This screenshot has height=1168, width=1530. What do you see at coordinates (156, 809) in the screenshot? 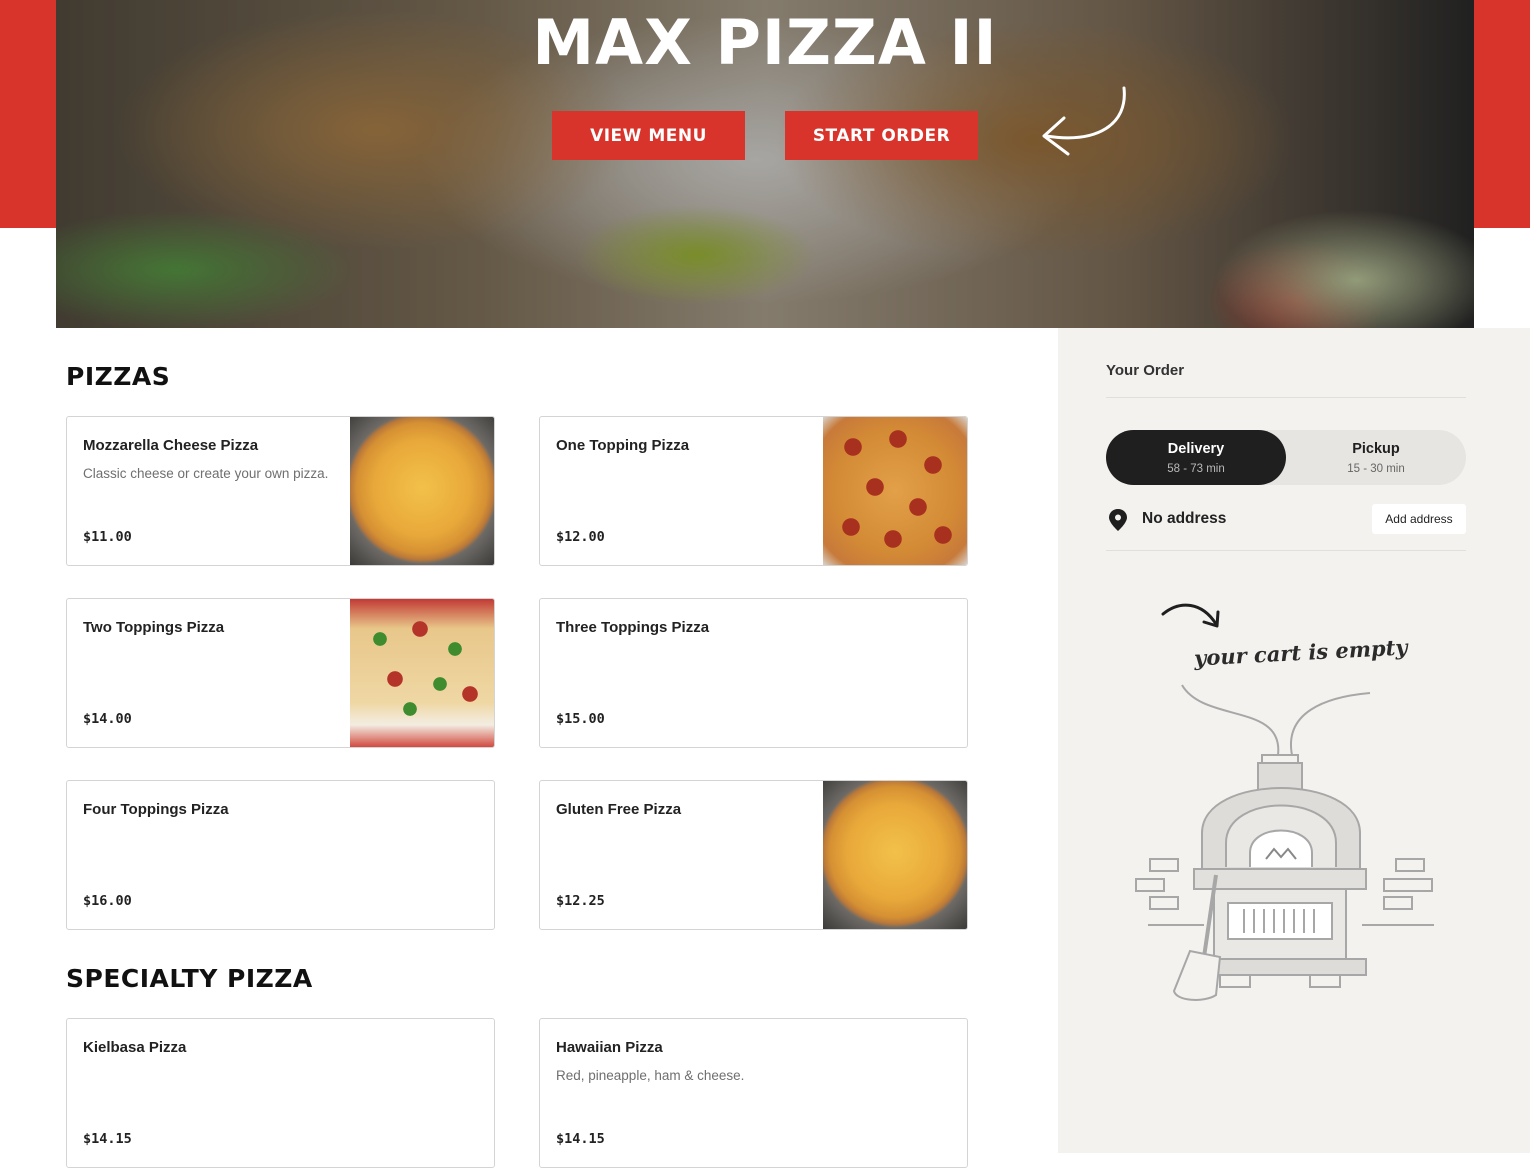
I see `menu-item-name: Four Toppings Pizza` at bounding box center [156, 809].